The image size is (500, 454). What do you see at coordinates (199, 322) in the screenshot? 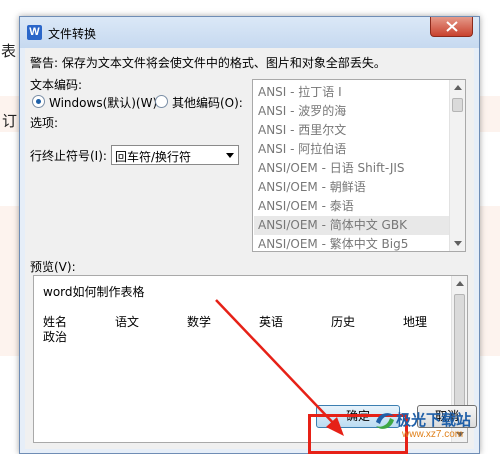
I see `preview-header-cell: 数学` at bounding box center [199, 322].